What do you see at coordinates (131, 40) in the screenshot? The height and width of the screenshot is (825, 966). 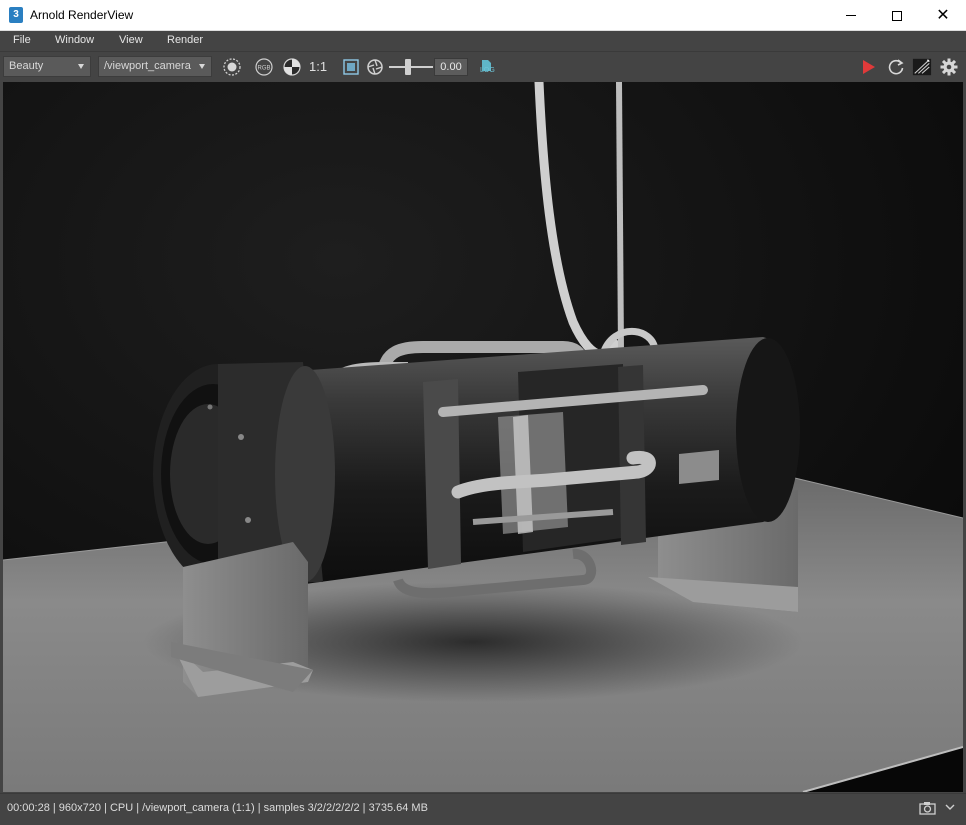 I see `menu-view: View` at bounding box center [131, 40].